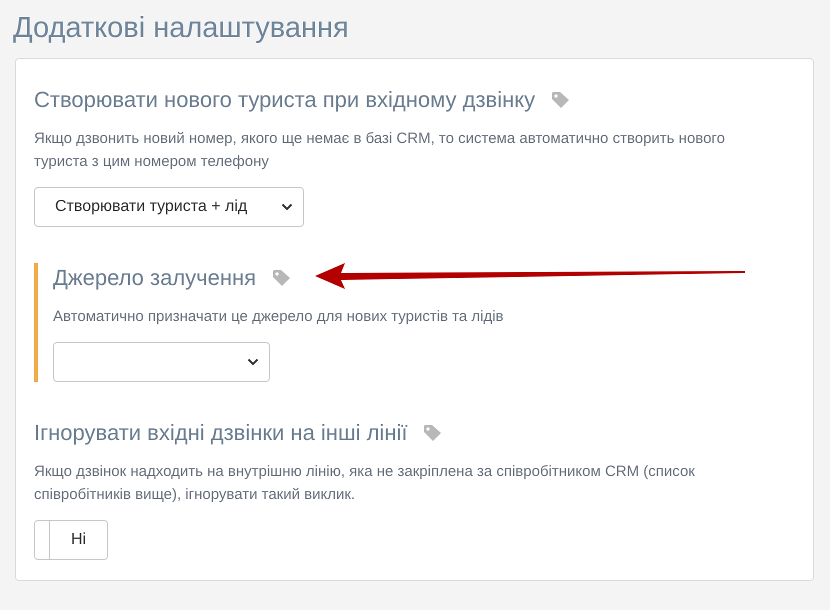 This screenshot has width=830, height=610. I want to click on section-title: Джерело залучення, so click(154, 278).